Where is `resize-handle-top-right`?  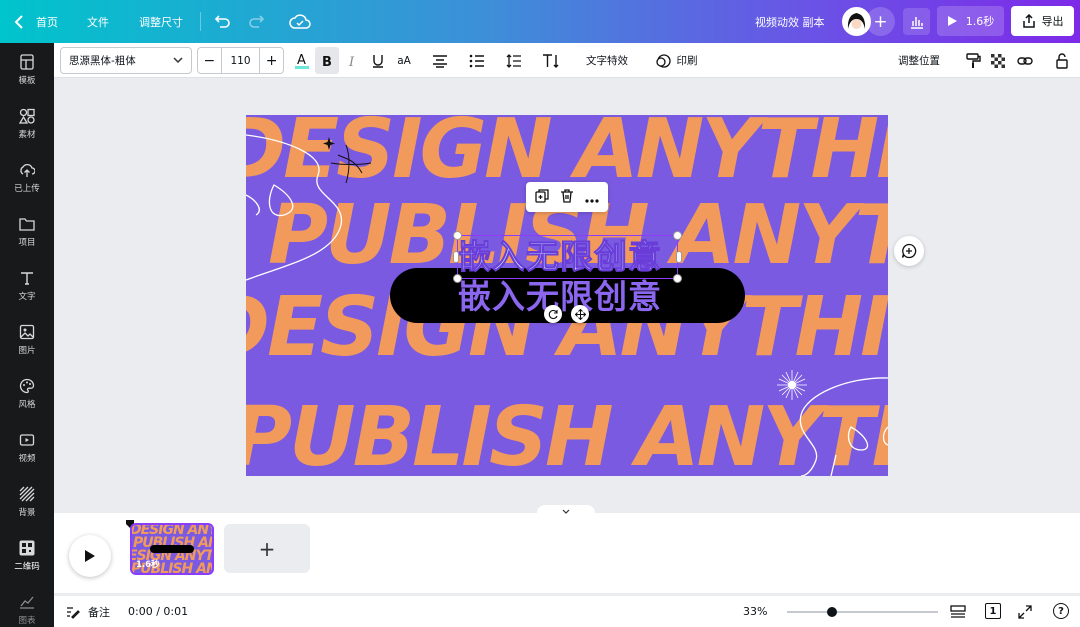
resize-handle-top-right is located at coordinates (677, 235).